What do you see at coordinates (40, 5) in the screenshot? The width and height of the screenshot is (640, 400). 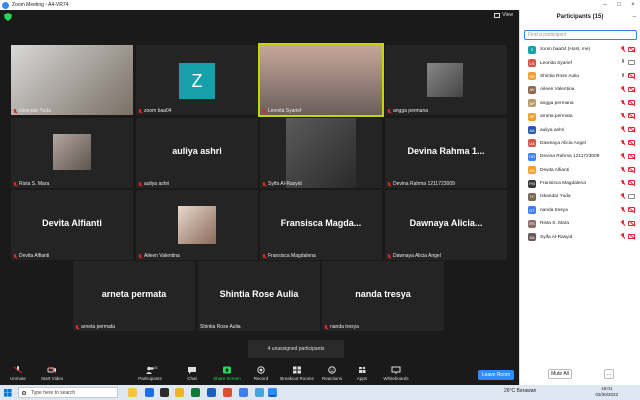 I see `window-title: Zoom Meeting - A4-VR74` at bounding box center [40, 5].